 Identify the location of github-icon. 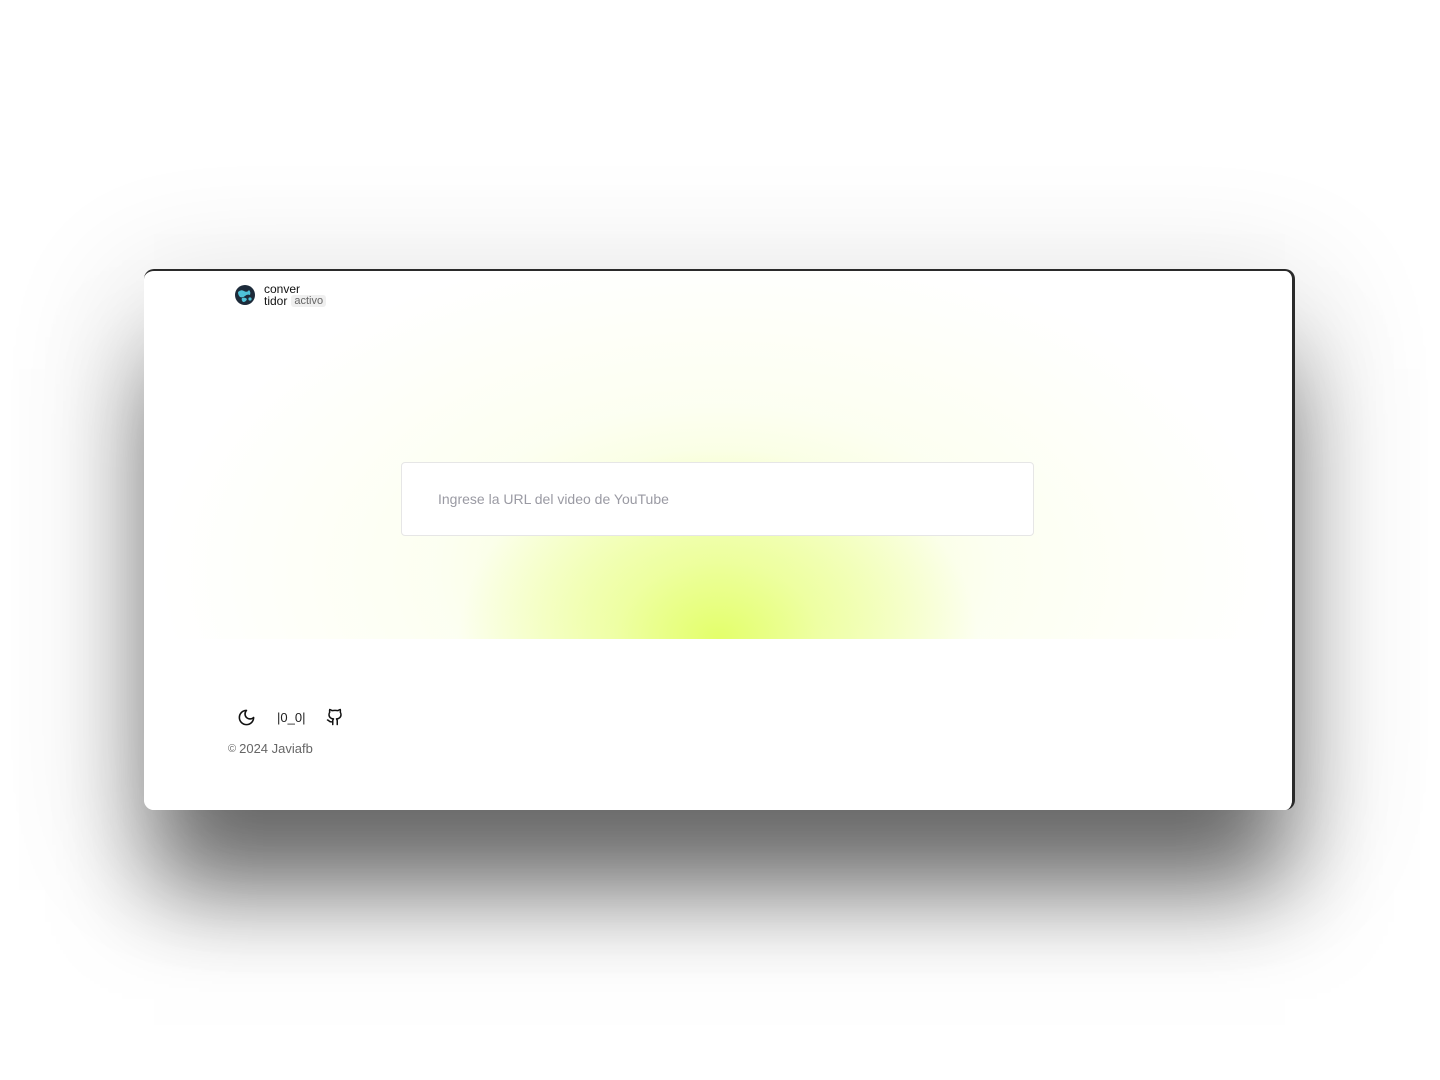
(335, 717).